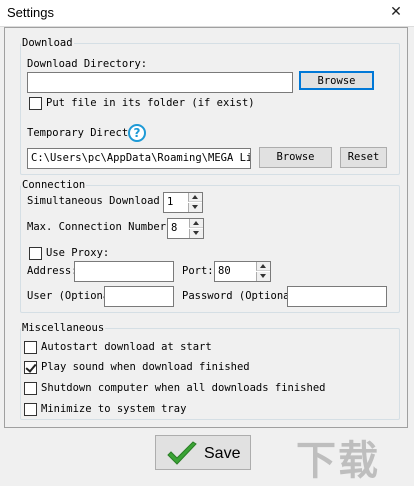 Image resolution: width=414 pixels, height=486 pixels. Describe the element at coordinates (35, 253) in the screenshot. I see `use-proxy-checkbox` at that location.